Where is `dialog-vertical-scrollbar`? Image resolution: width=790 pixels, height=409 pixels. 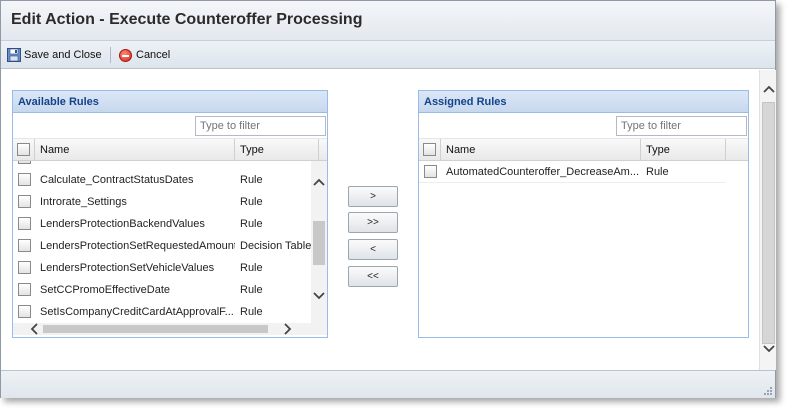 dialog-vertical-scrollbar is located at coordinates (767, 220).